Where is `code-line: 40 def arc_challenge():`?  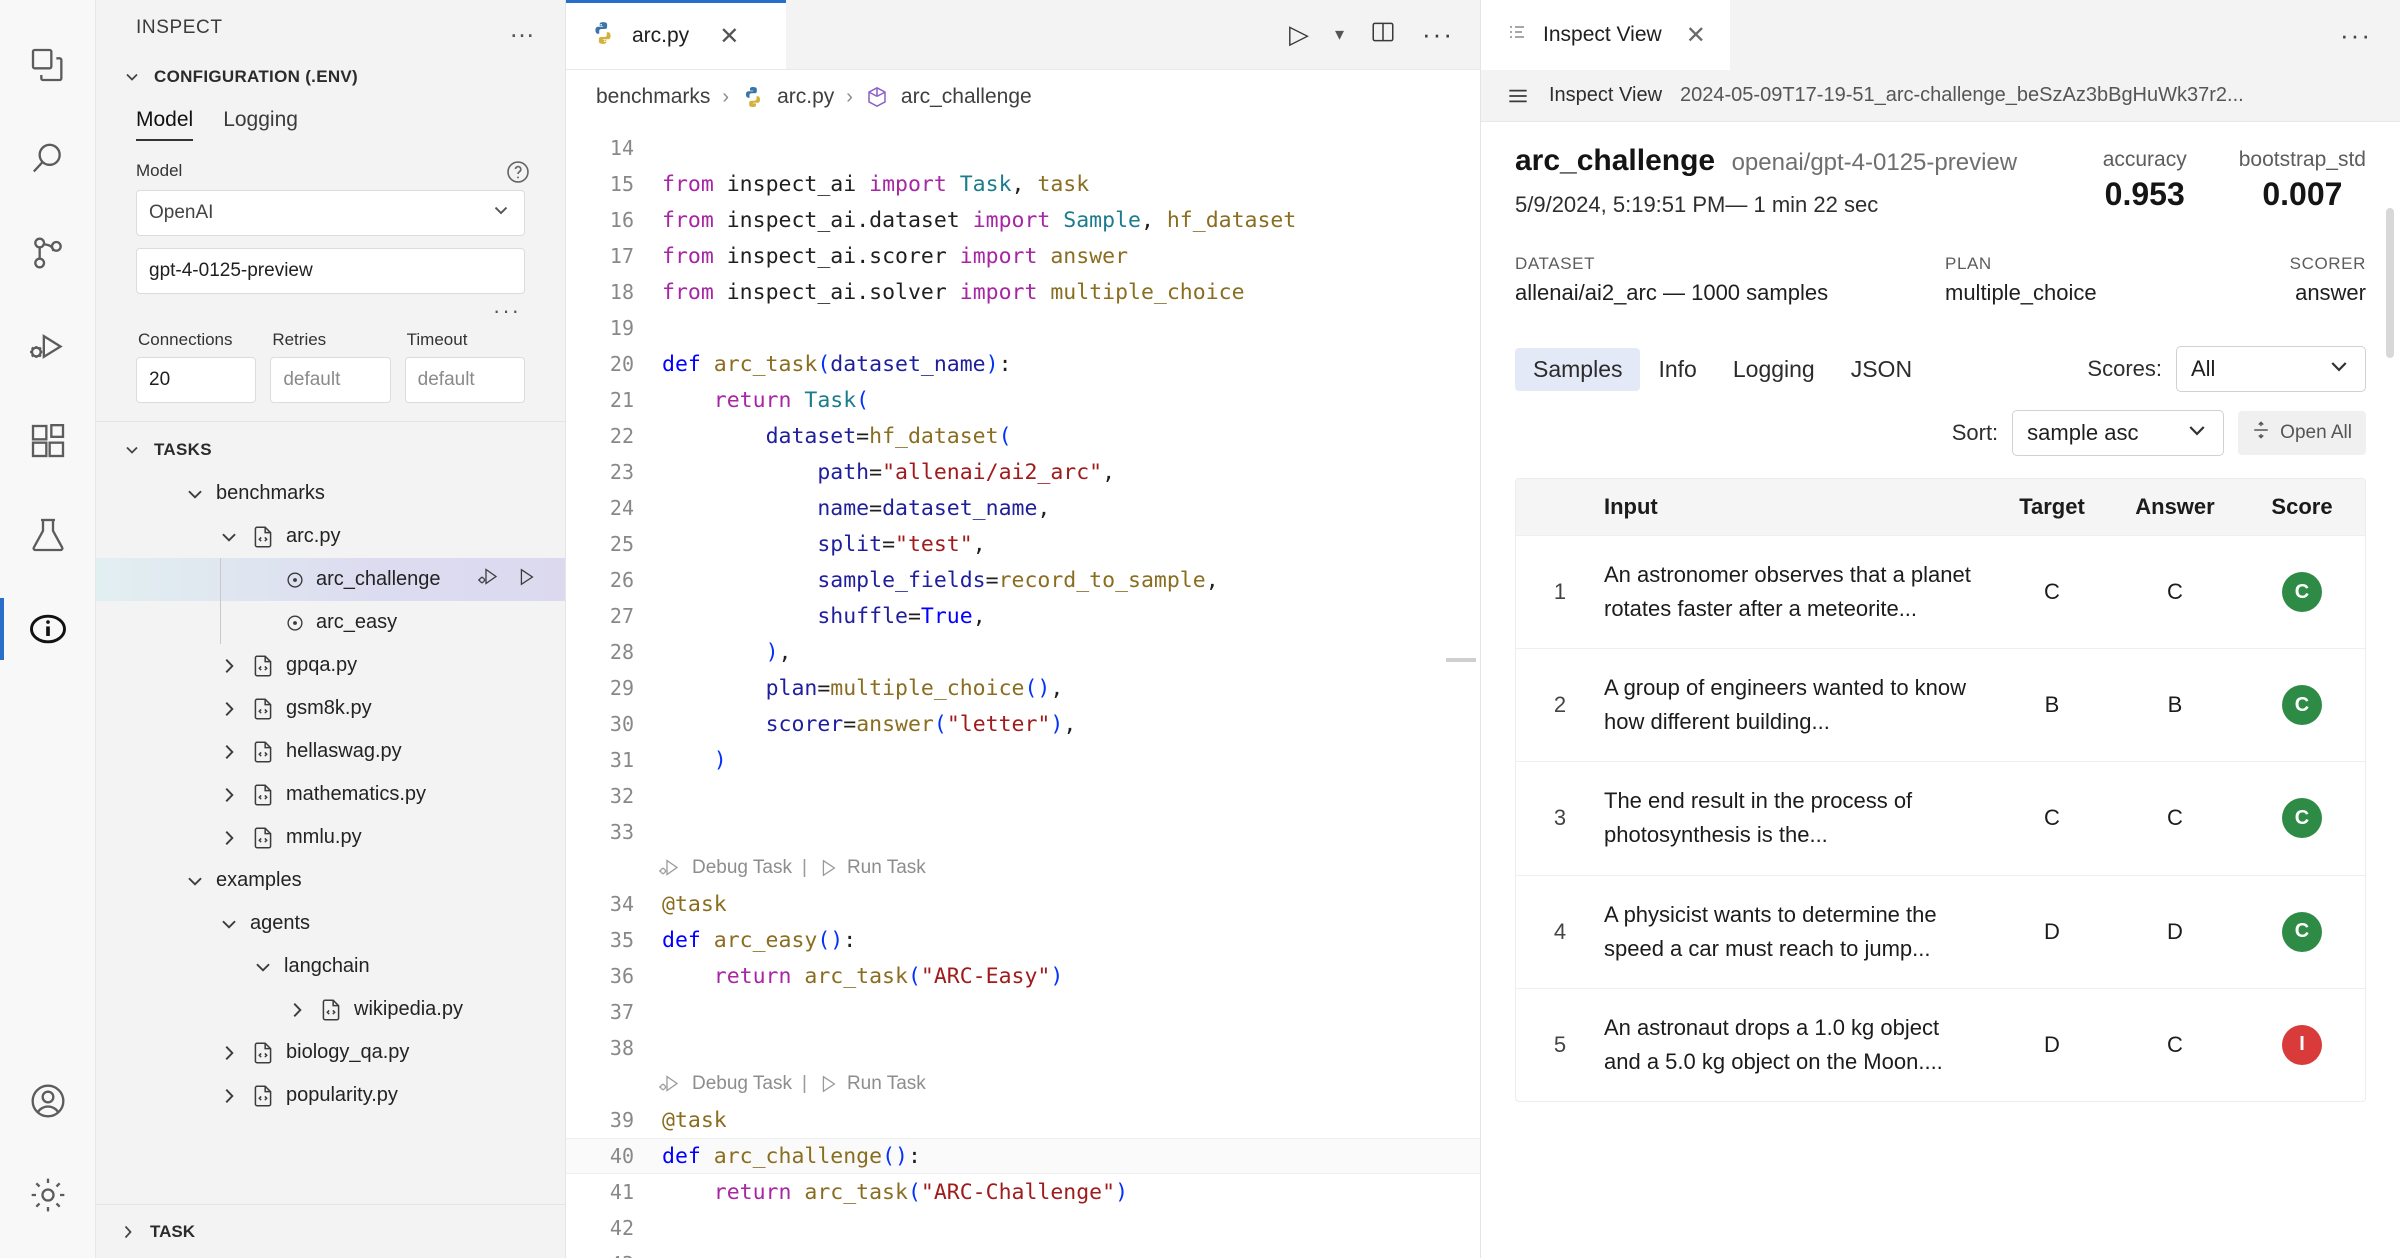
code-line: 40 def arc_challenge(): is located at coordinates (1023, 1156).